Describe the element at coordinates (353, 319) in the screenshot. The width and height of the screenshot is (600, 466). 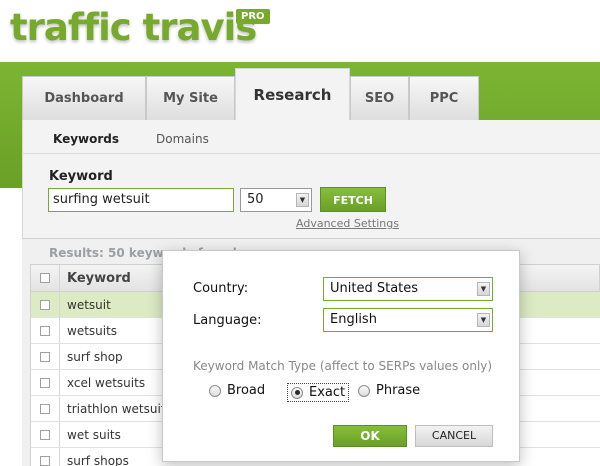
I see `language-value: English` at that location.